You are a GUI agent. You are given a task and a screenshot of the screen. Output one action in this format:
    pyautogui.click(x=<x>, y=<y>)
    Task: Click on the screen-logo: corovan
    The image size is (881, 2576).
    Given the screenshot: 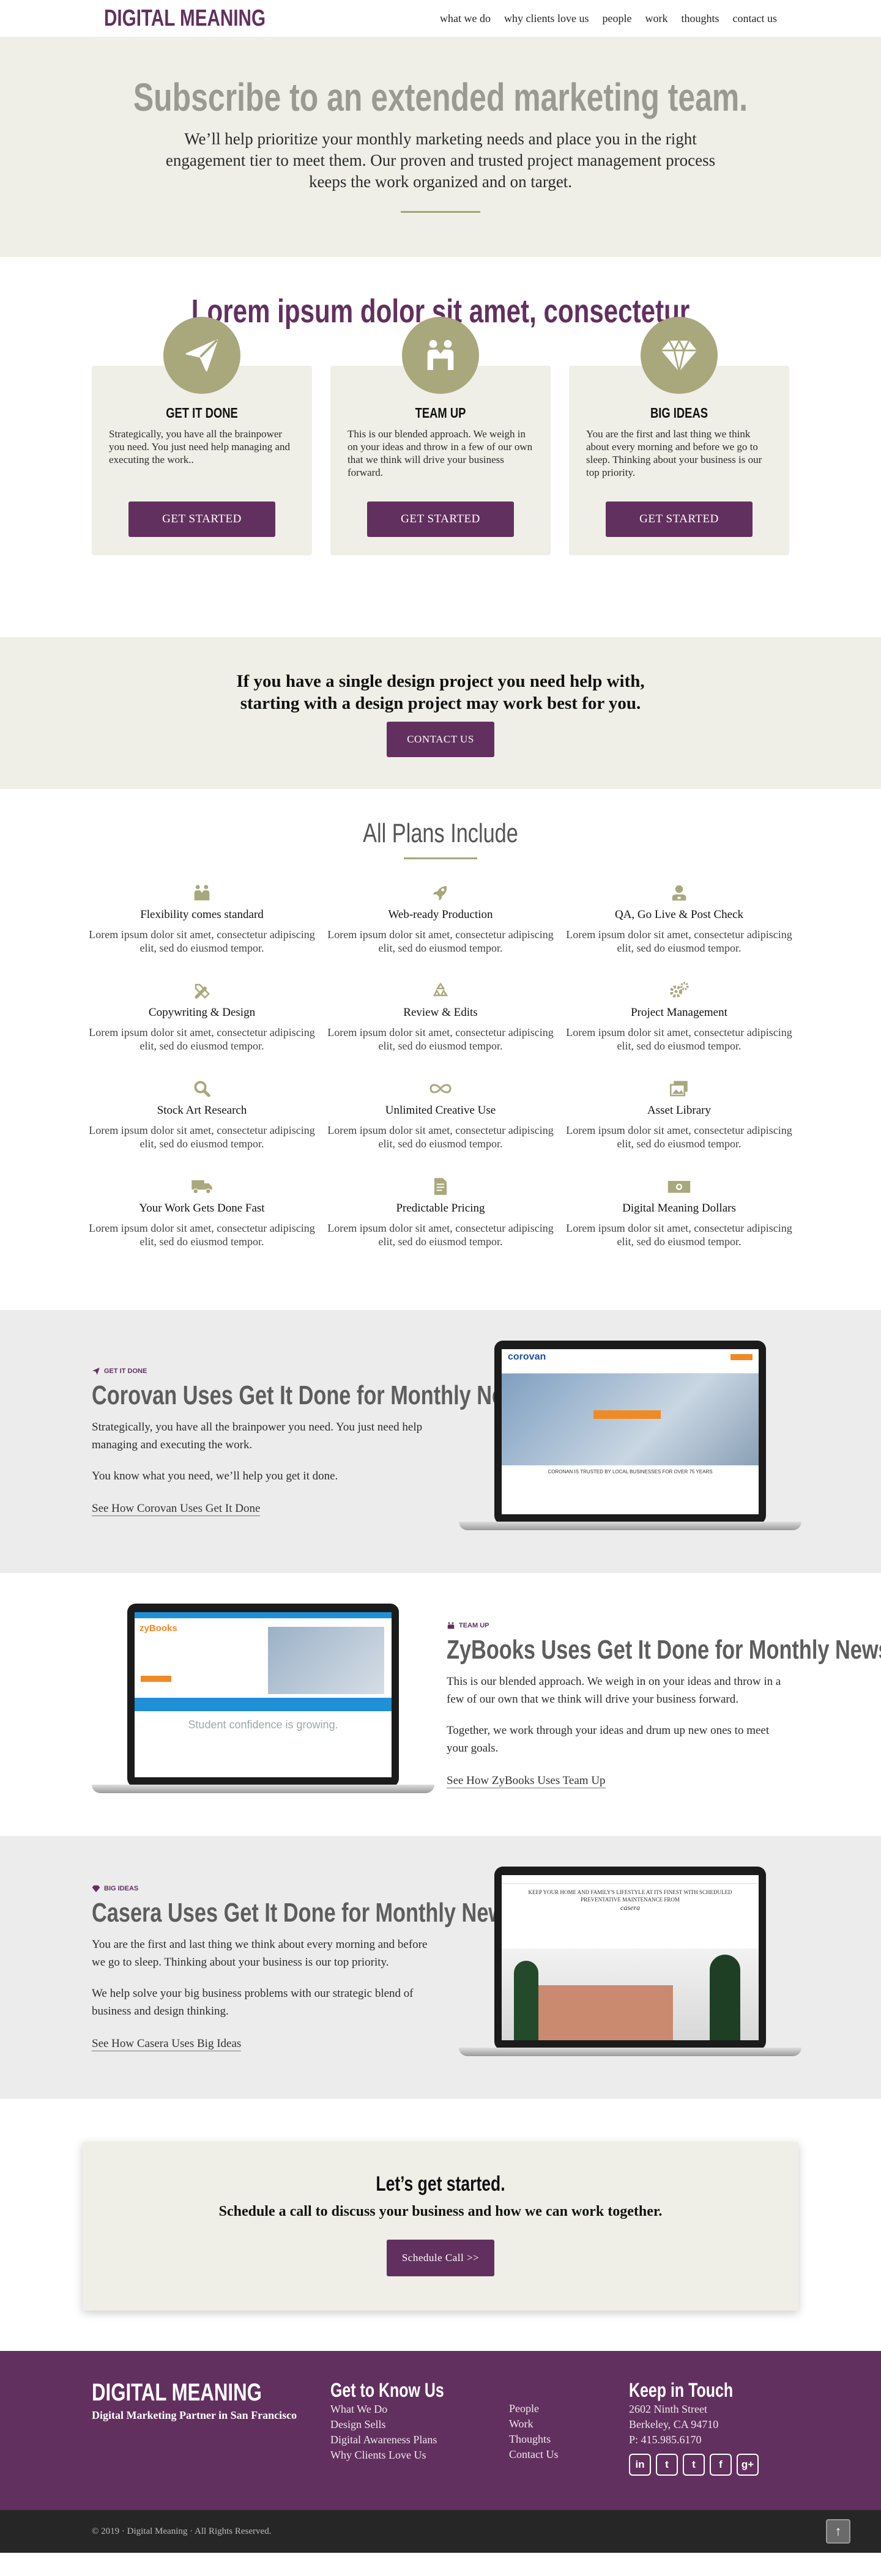 What is the action you would take?
    pyautogui.click(x=527, y=1357)
    